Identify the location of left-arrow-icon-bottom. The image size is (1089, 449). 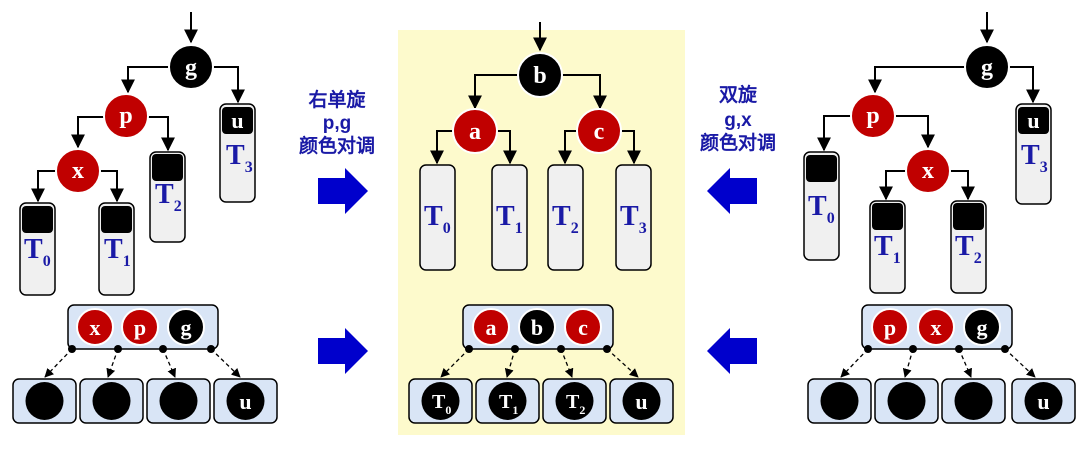
(732, 351).